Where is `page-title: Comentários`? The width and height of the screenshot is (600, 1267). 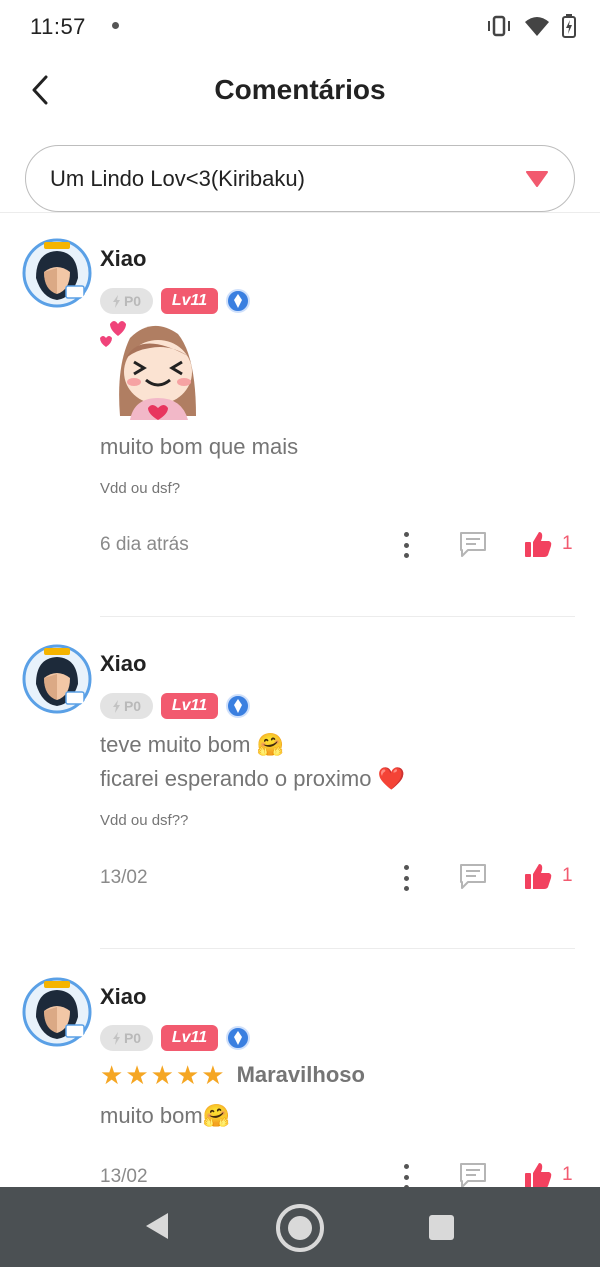 page-title: Comentários is located at coordinates (300, 89).